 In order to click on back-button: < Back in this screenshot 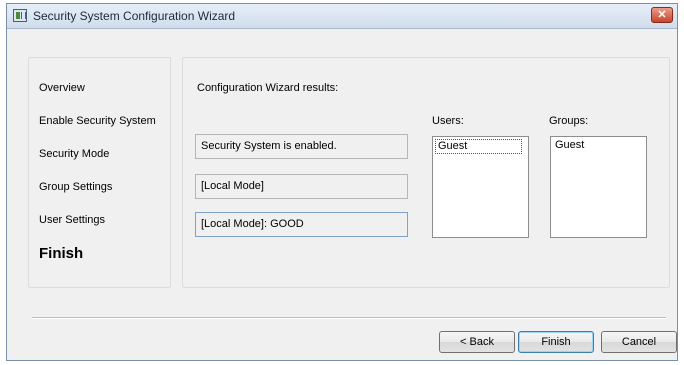, I will do `click(477, 342)`.